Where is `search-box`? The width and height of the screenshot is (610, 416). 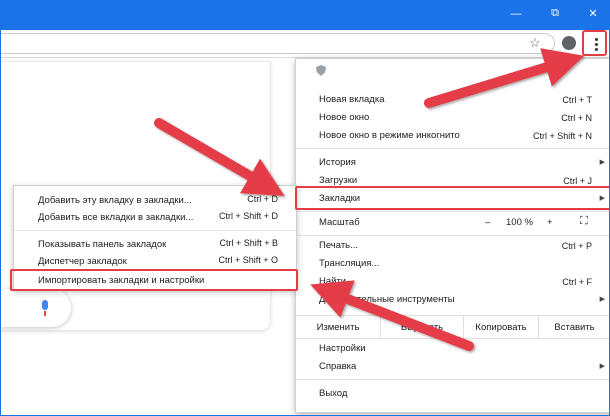
search-box is located at coordinates (36, 308).